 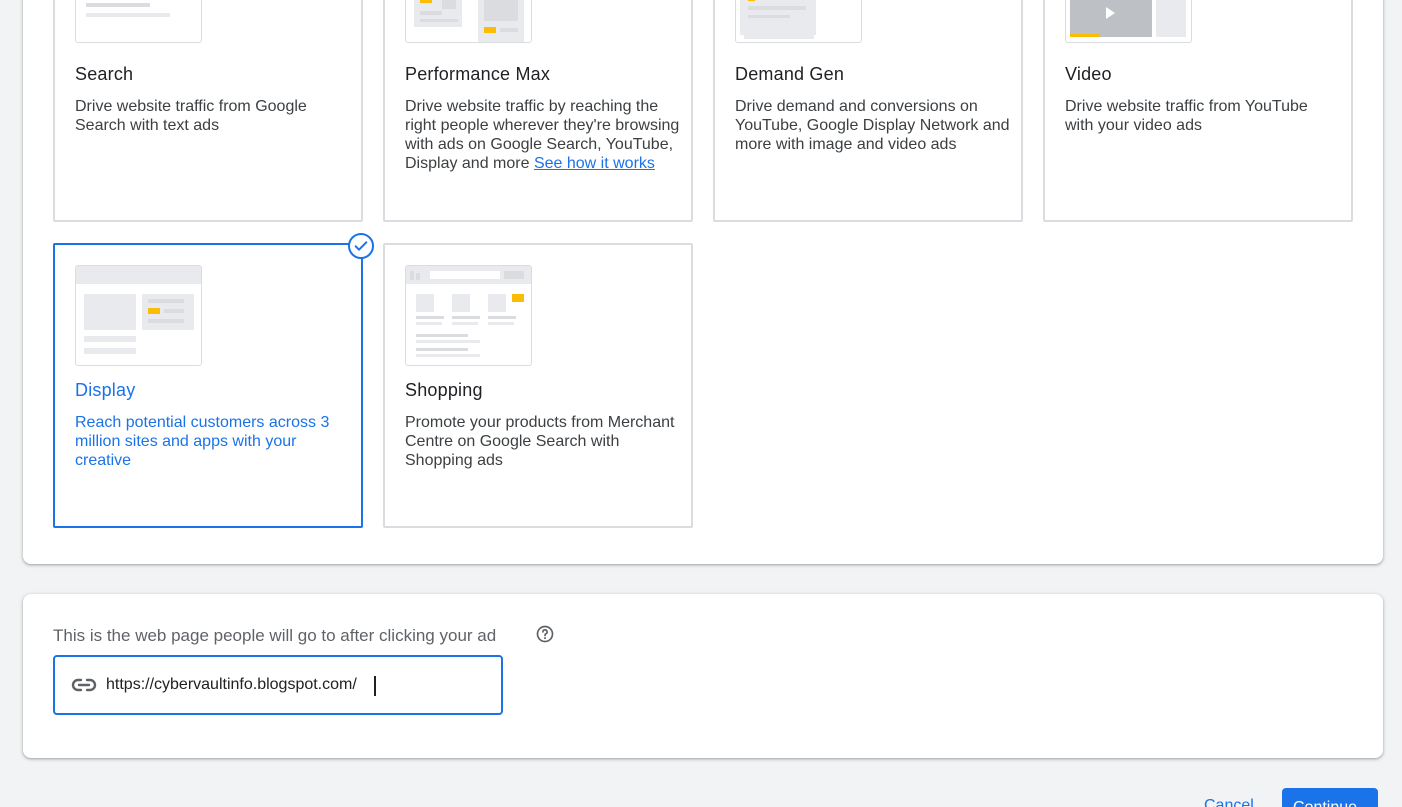 I want to click on campaign-type-name: Shopping, so click(x=444, y=390).